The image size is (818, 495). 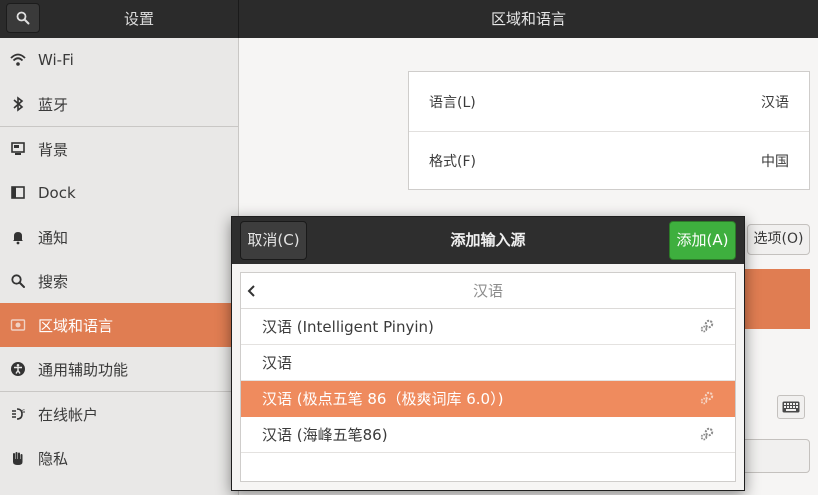 I want to click on sidebar-item-search: 搜索, so click(x=119, y=281).